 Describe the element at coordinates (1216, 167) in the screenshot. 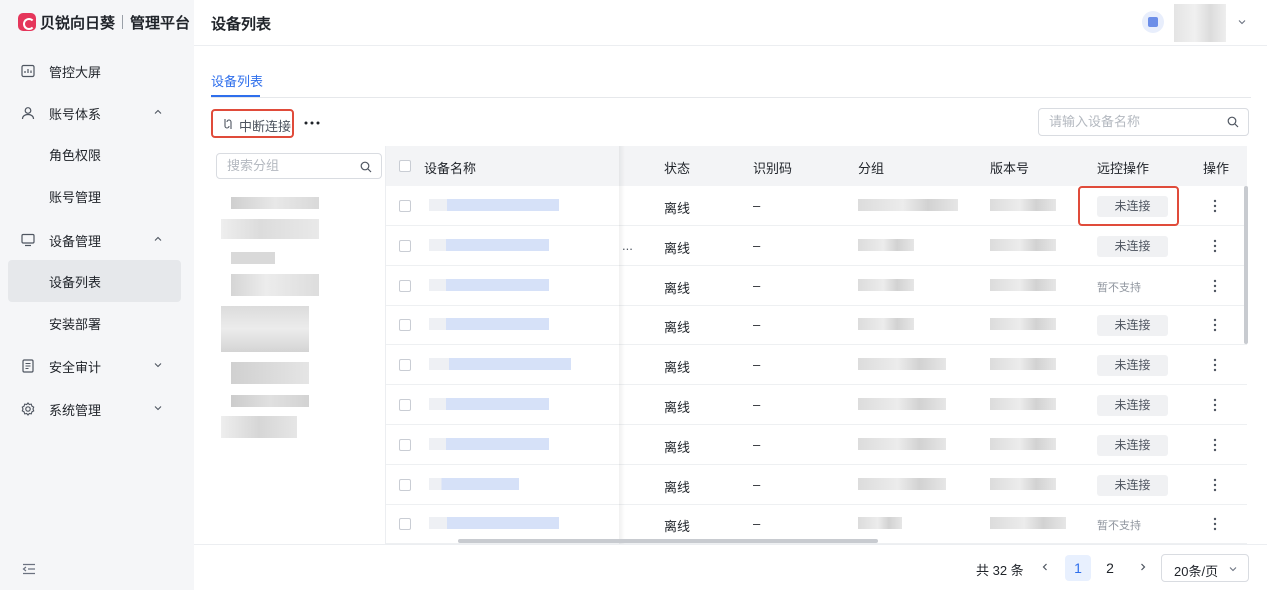

I see `column-header-actions: 操作` at that location.